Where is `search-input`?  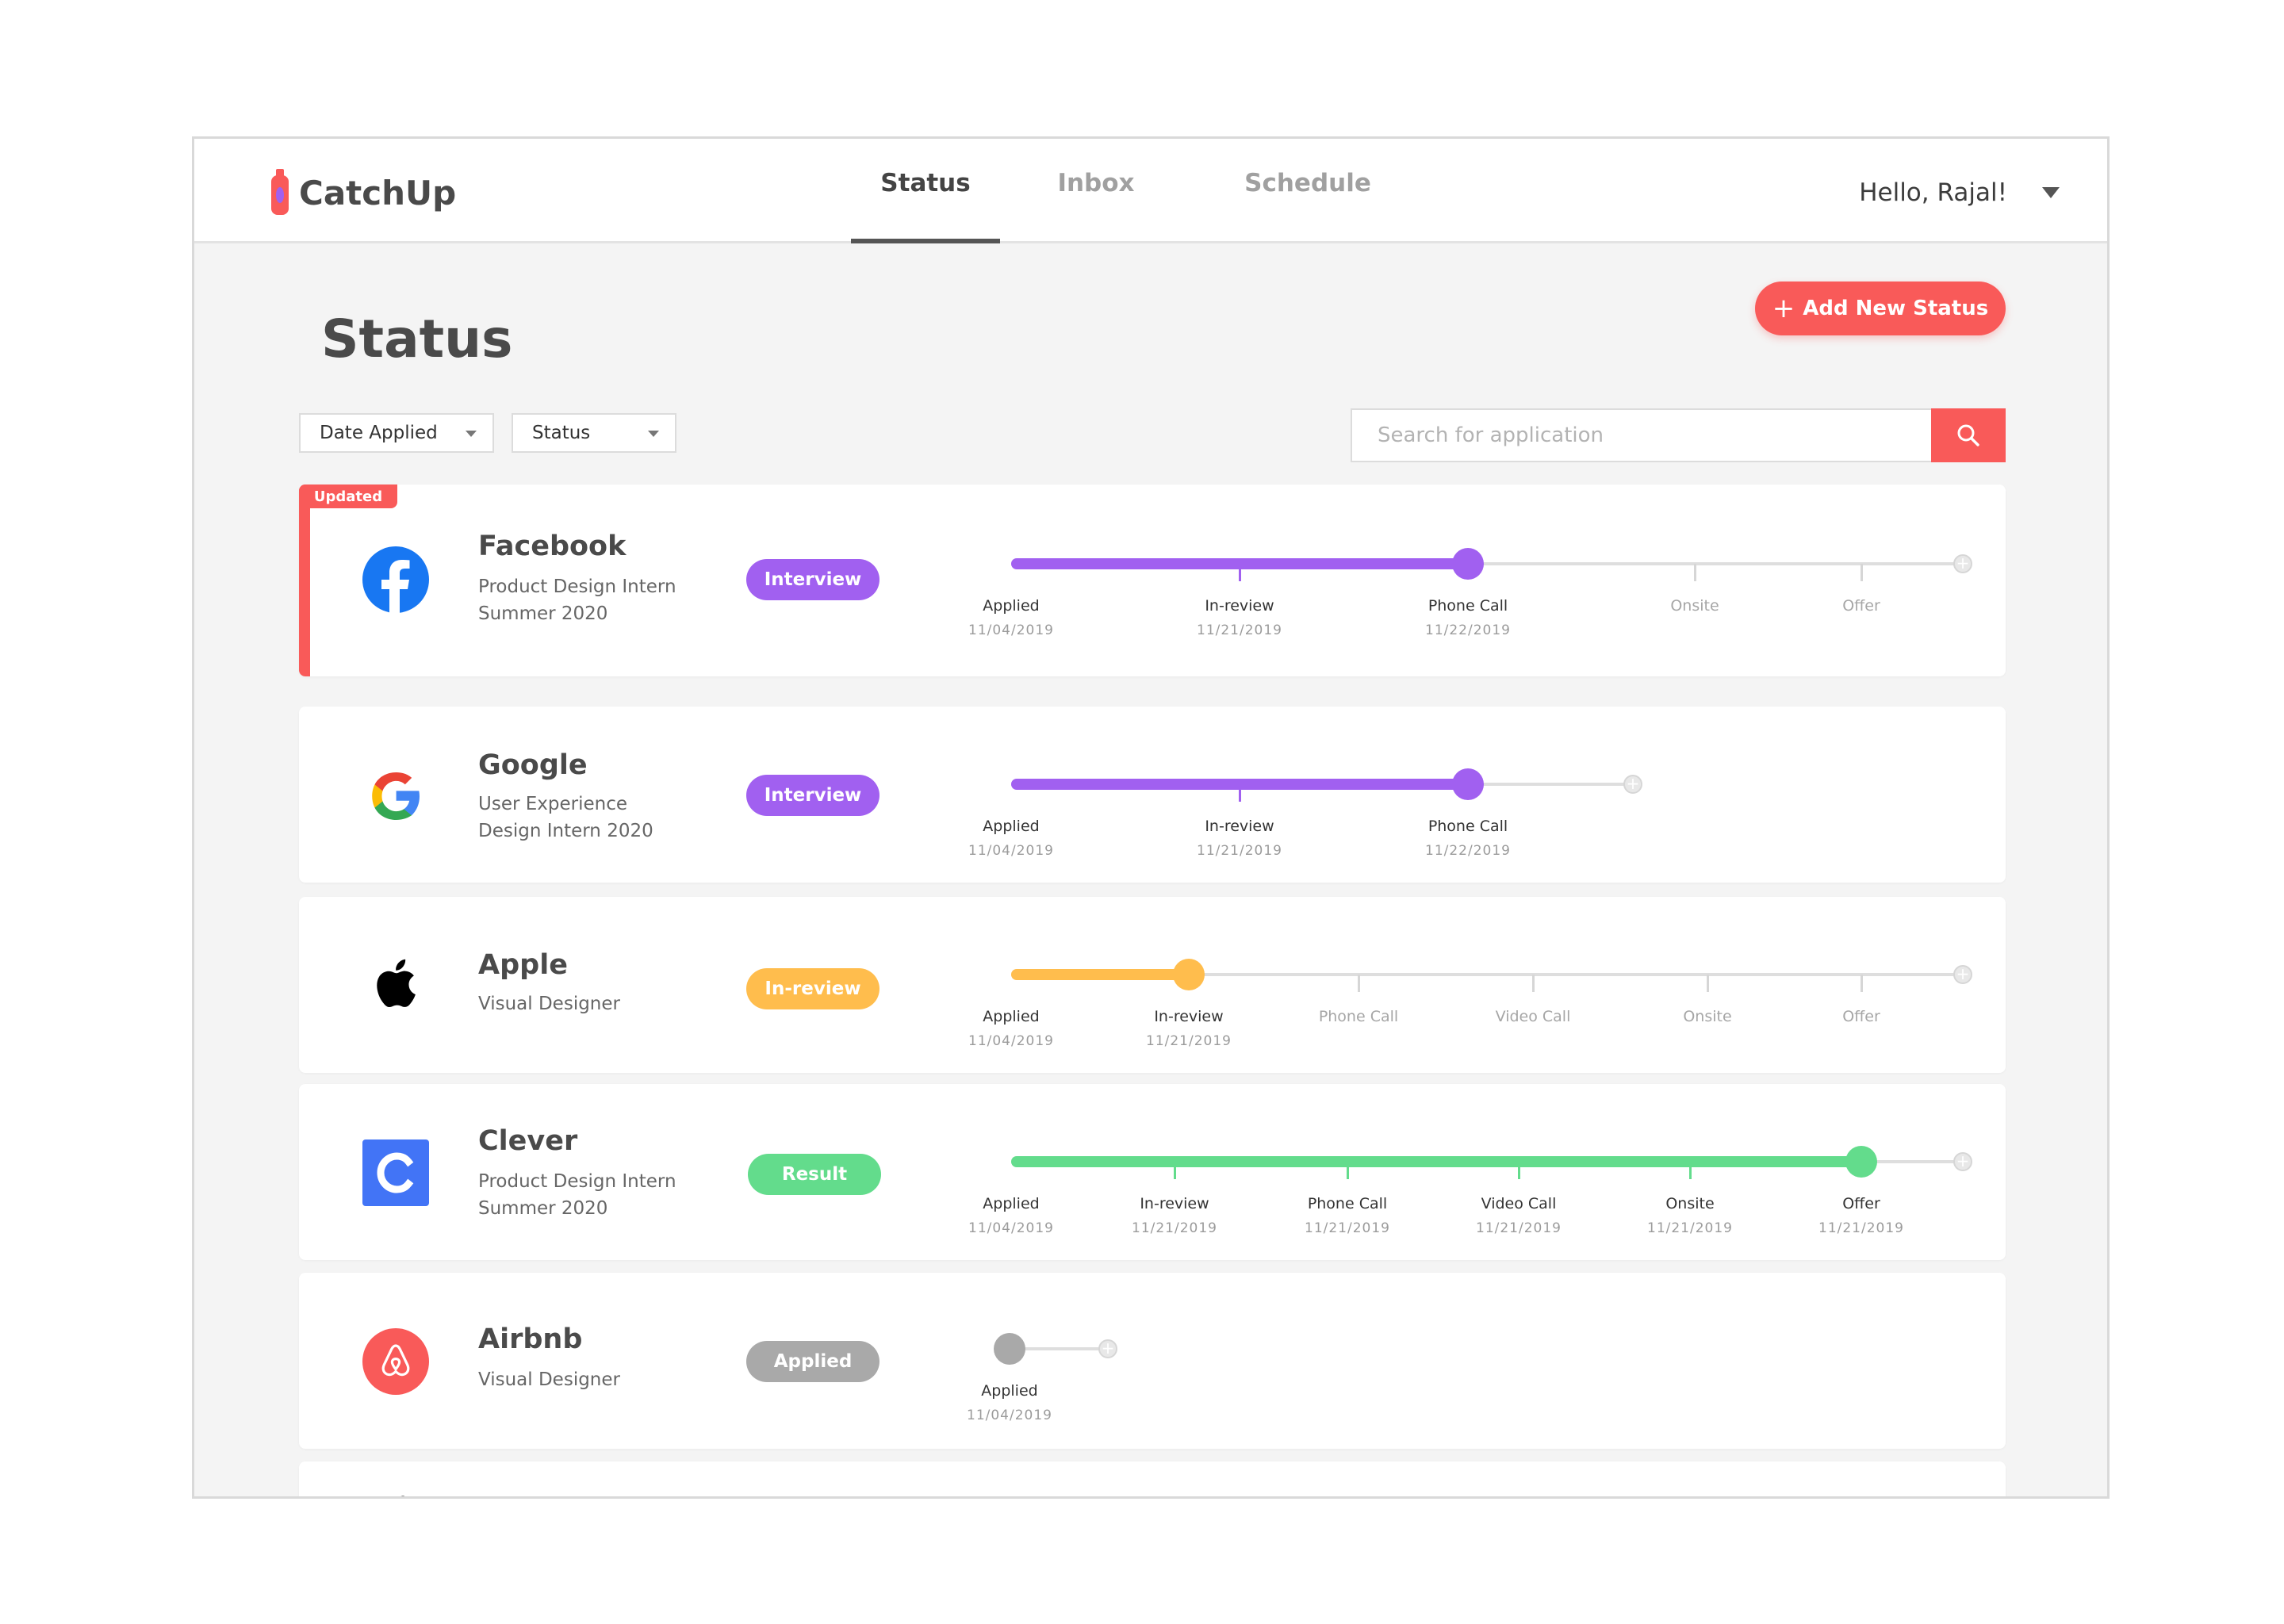
search-input is located at coordinates (1642, 435).